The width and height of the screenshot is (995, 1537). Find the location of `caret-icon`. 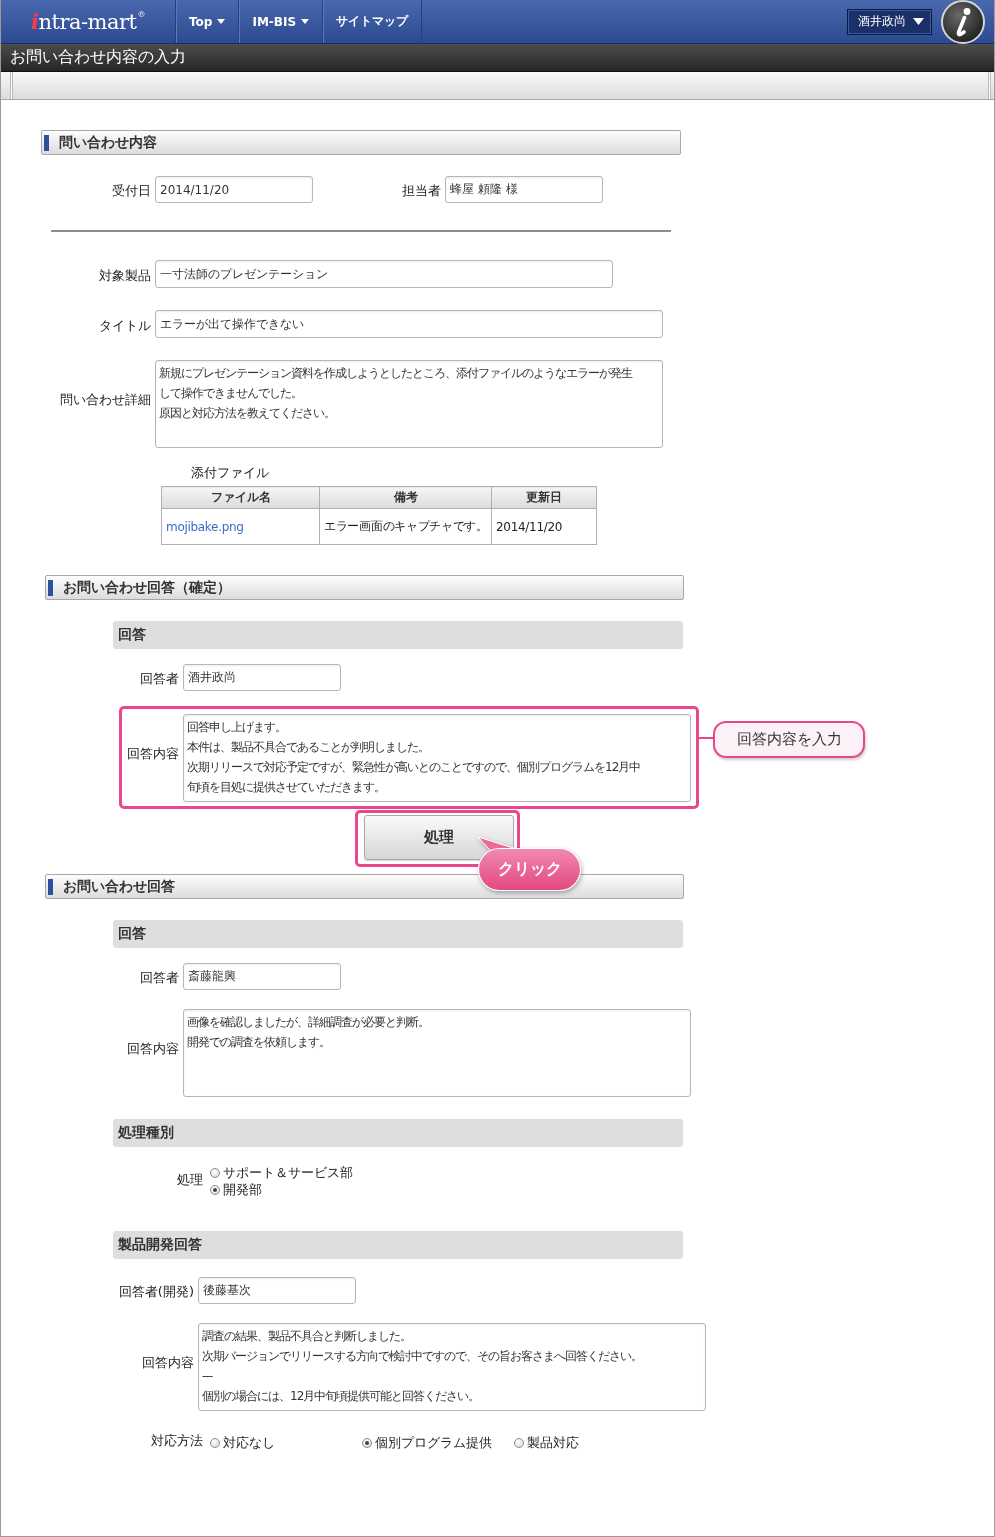

caret-icon is located at coordinates (918, 21).